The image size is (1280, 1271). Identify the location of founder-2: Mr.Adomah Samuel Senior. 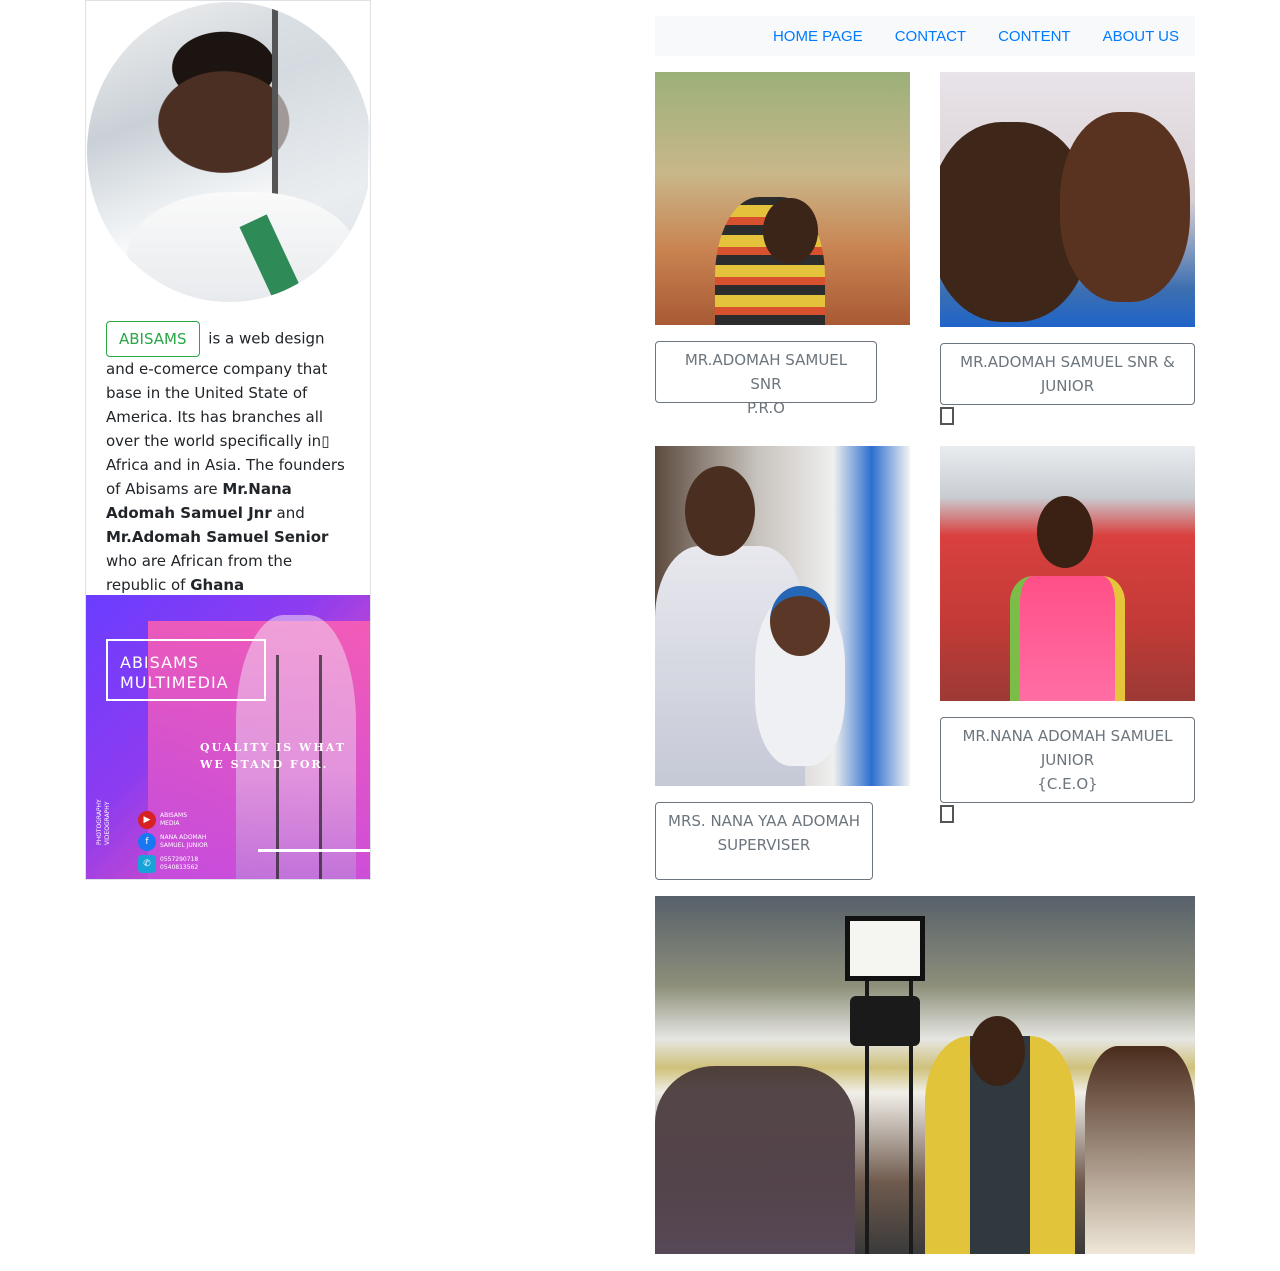
(217, 537).